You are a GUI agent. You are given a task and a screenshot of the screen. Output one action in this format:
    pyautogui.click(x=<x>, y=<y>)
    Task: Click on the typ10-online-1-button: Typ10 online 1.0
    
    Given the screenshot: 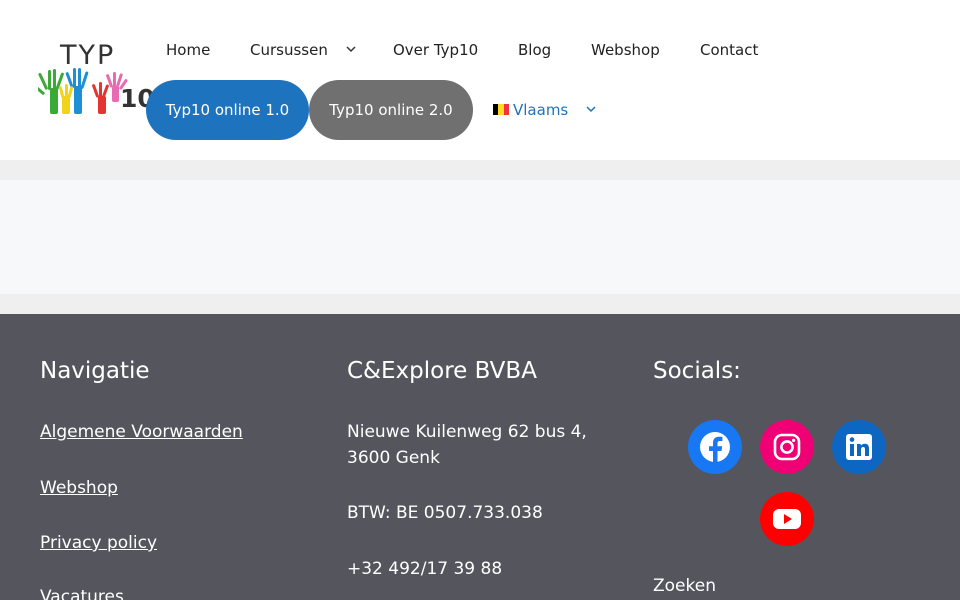 What is the action you would take?
    pyautogui.click(x=227, y=110)
    